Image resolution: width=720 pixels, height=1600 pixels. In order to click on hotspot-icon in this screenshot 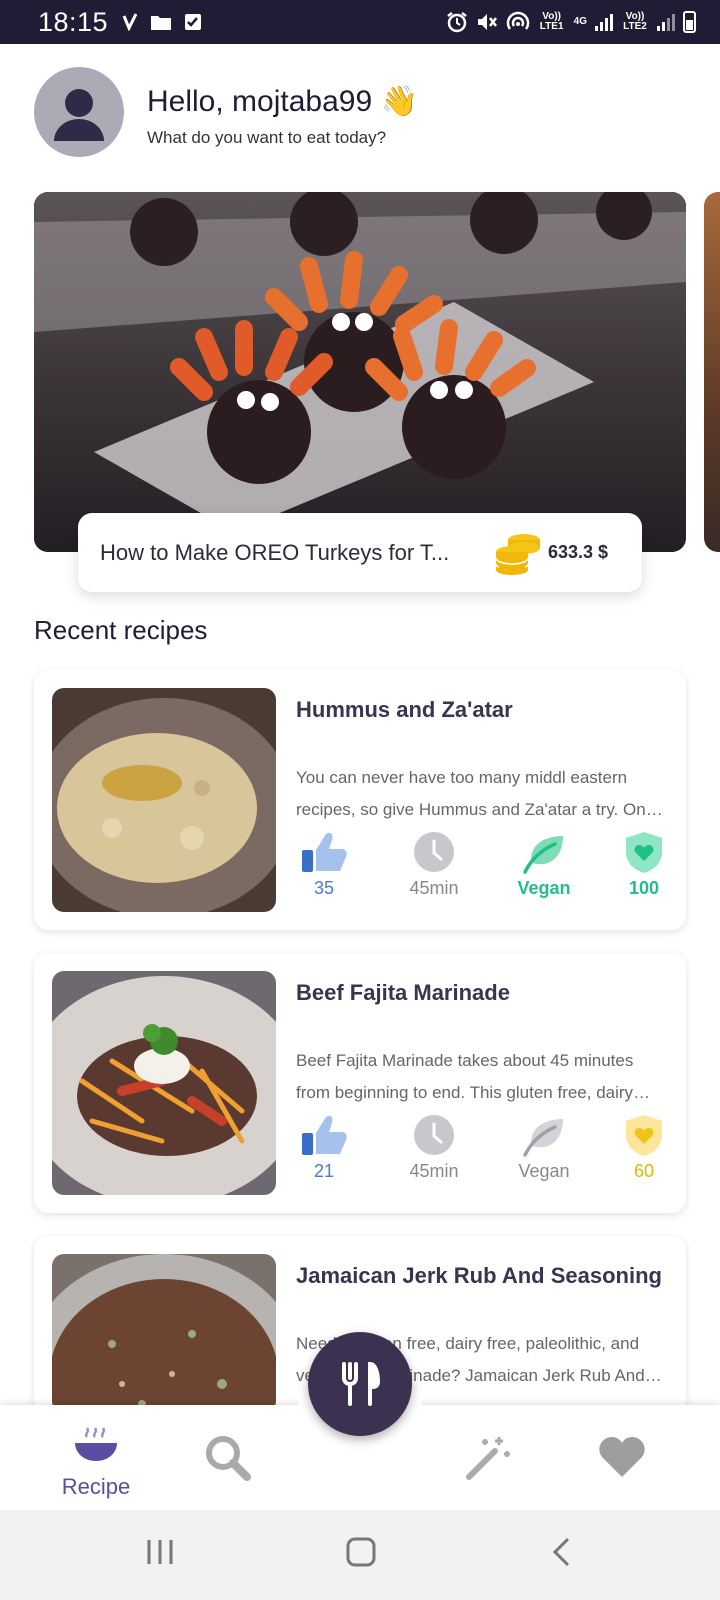, I will do `click(517, 20)`.